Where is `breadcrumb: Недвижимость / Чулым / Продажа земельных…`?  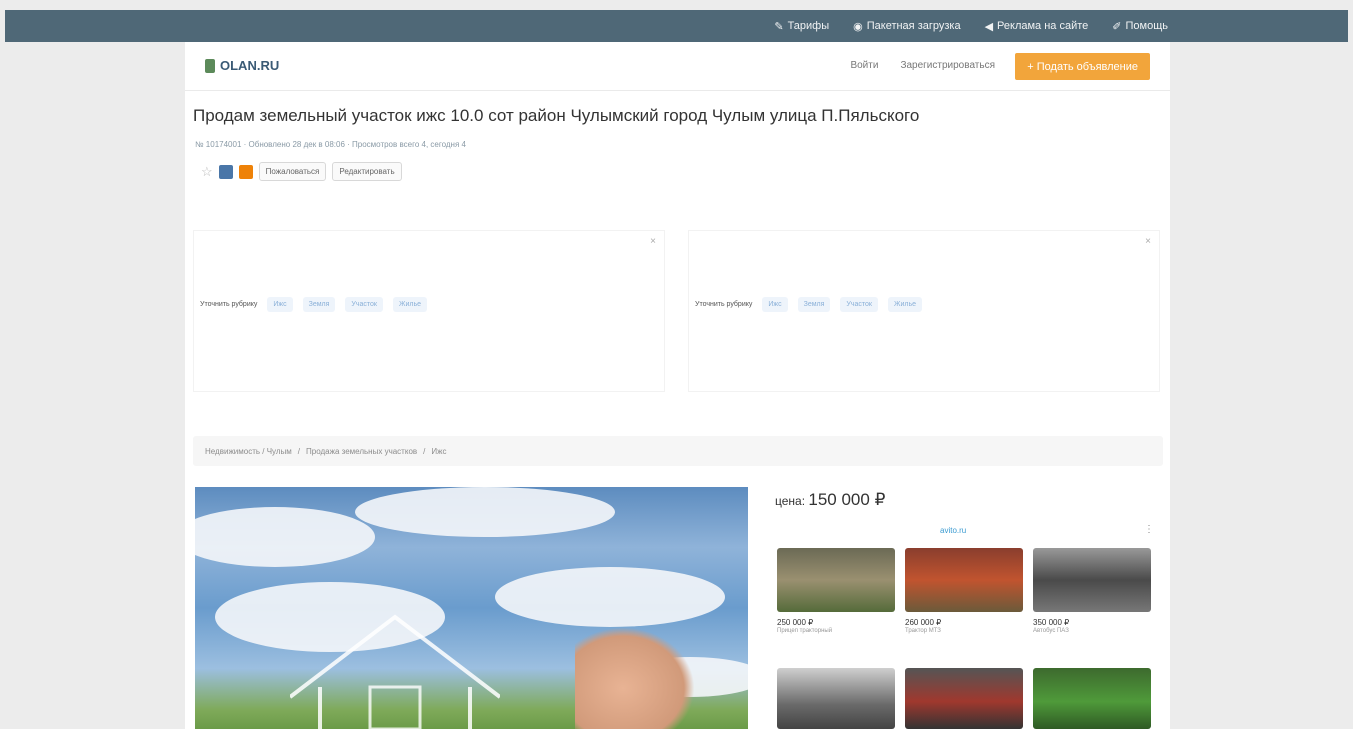
breadcrumb: Недвижимость / Чулым / Продажа земельных… is located at coordinates (678, 451).